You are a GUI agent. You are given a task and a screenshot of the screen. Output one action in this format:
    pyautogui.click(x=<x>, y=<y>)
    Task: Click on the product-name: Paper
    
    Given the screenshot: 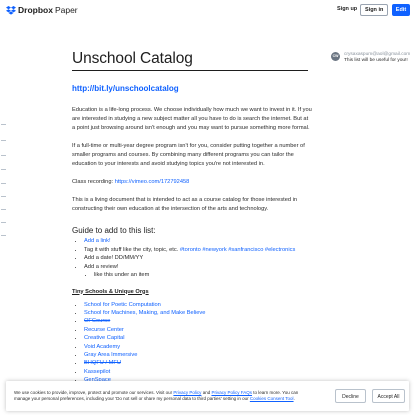 What is the action you would take?
    pyautogui.click(x=66, y=10)
    